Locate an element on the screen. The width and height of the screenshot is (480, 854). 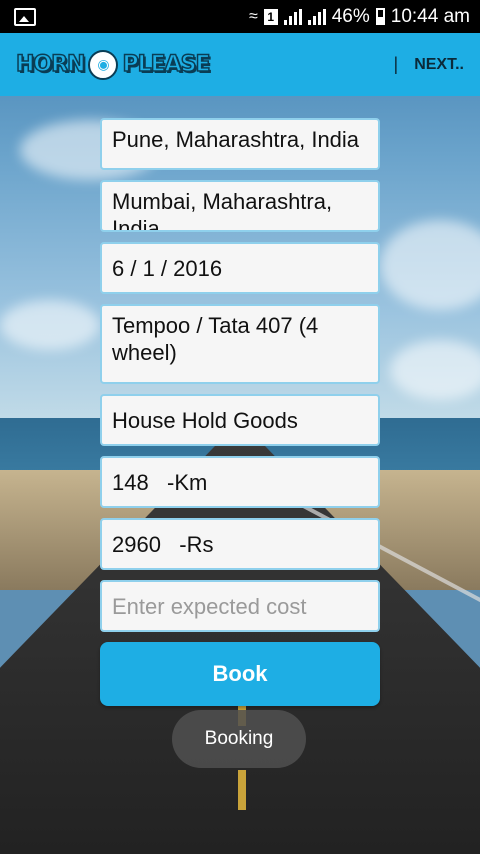
price-field: 2960 -Rs is located at coordinates (240, 544).